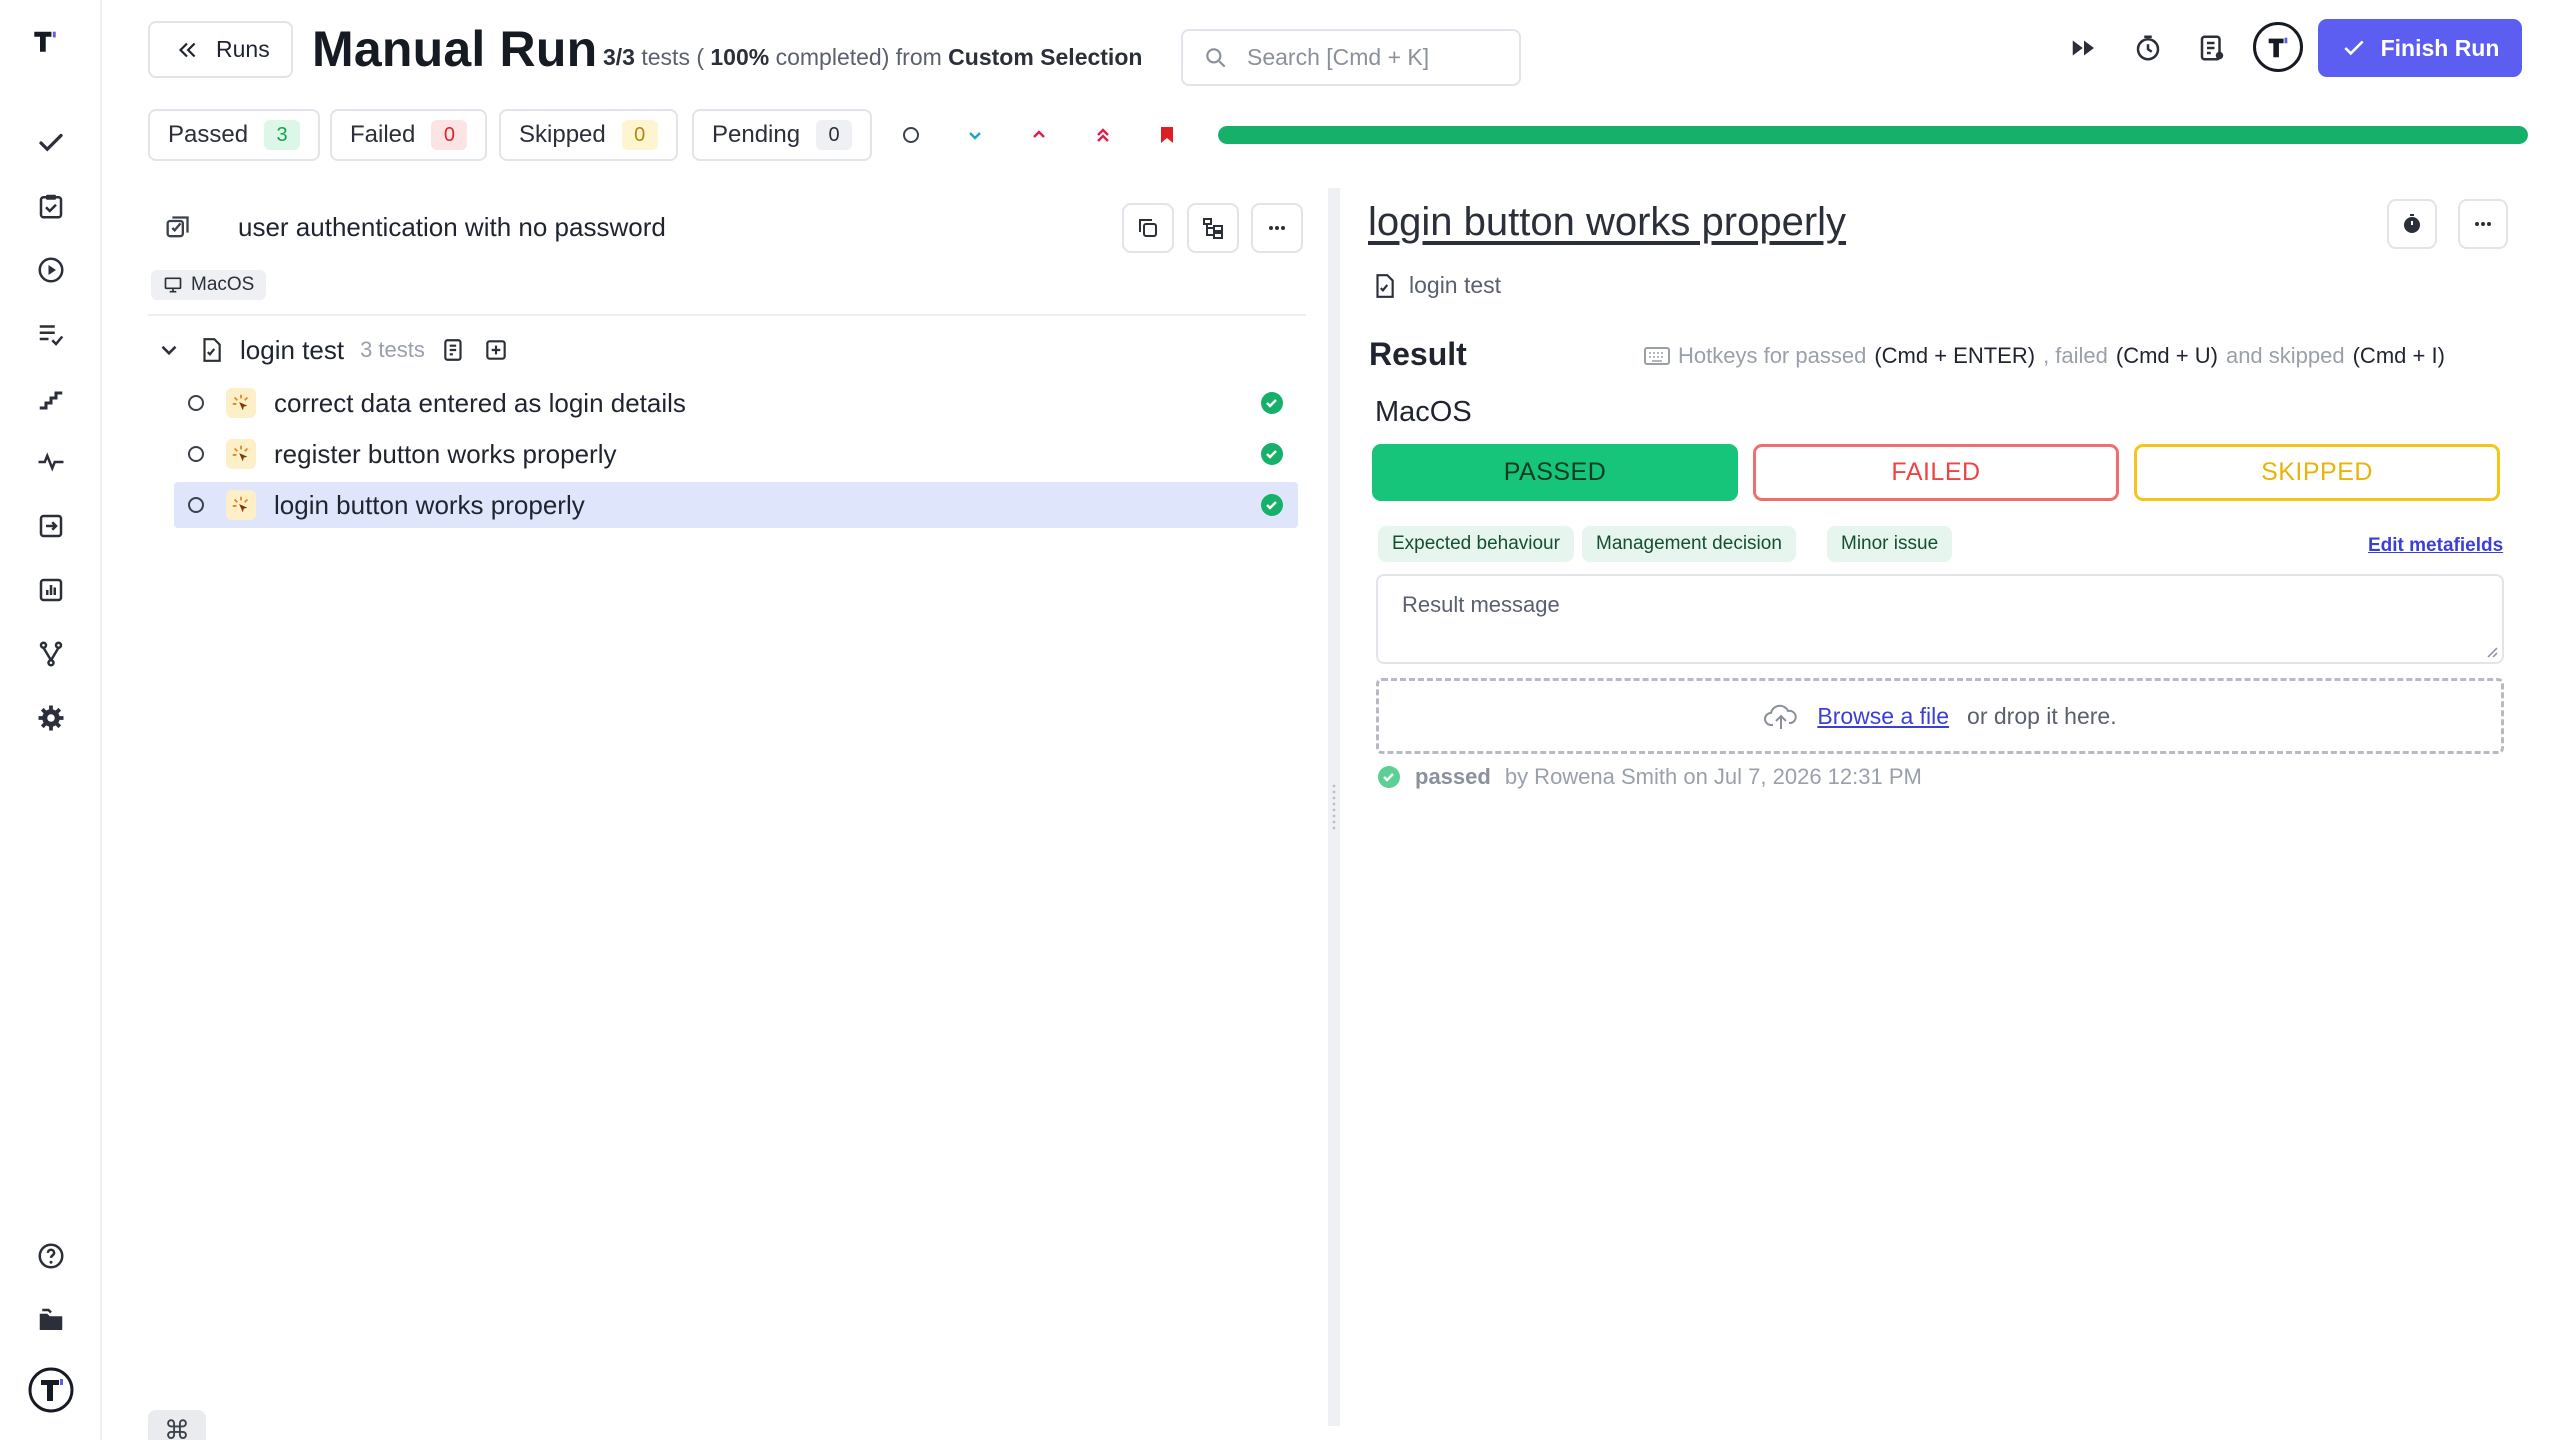 This screenshot has width=2560, height=1440. Describe the element at coordinates (834, 135) in the screenshot. I see `pending-count-badge: 0` at that location.